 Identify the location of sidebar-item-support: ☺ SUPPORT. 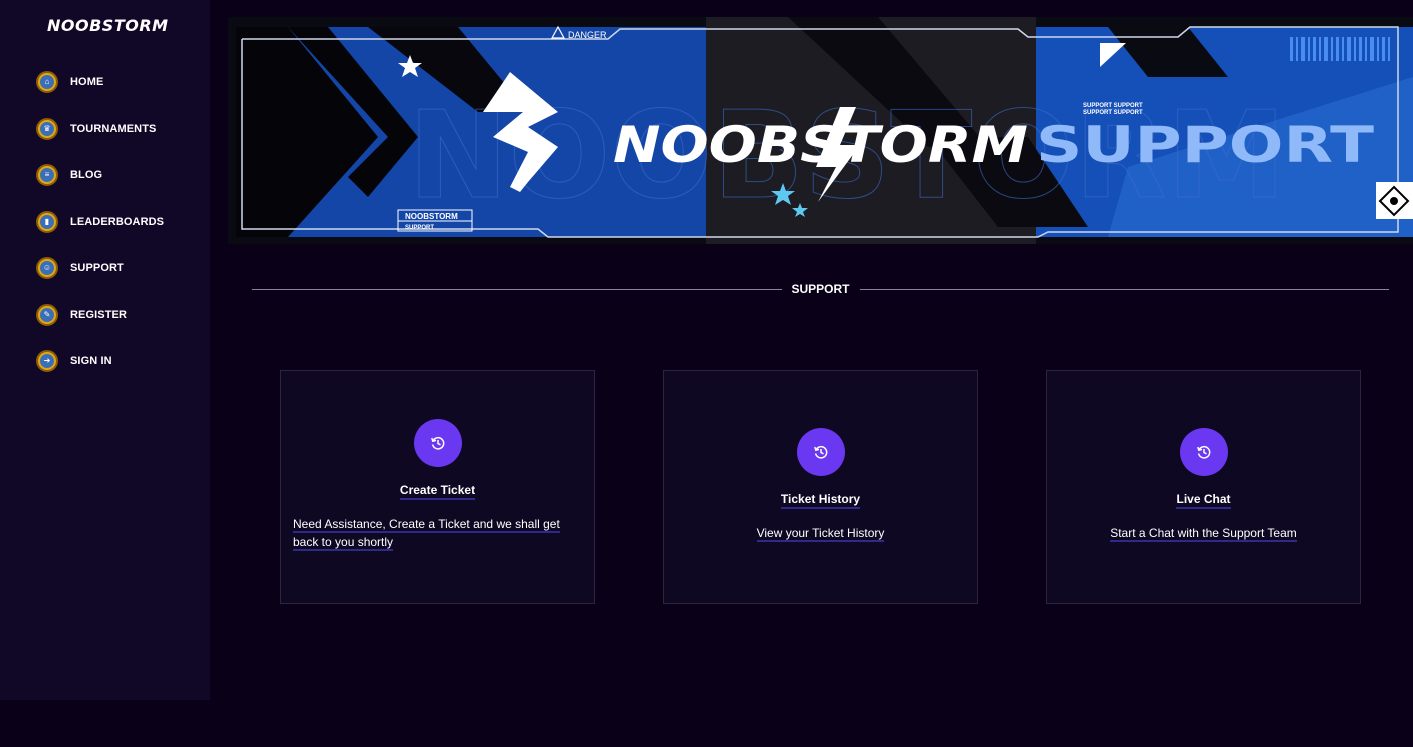
(100, 268).